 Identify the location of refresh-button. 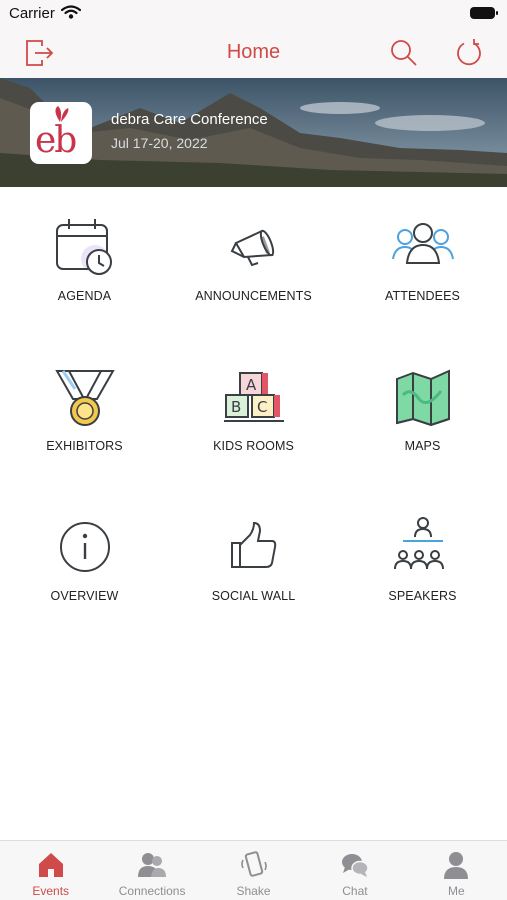
(469, 53).